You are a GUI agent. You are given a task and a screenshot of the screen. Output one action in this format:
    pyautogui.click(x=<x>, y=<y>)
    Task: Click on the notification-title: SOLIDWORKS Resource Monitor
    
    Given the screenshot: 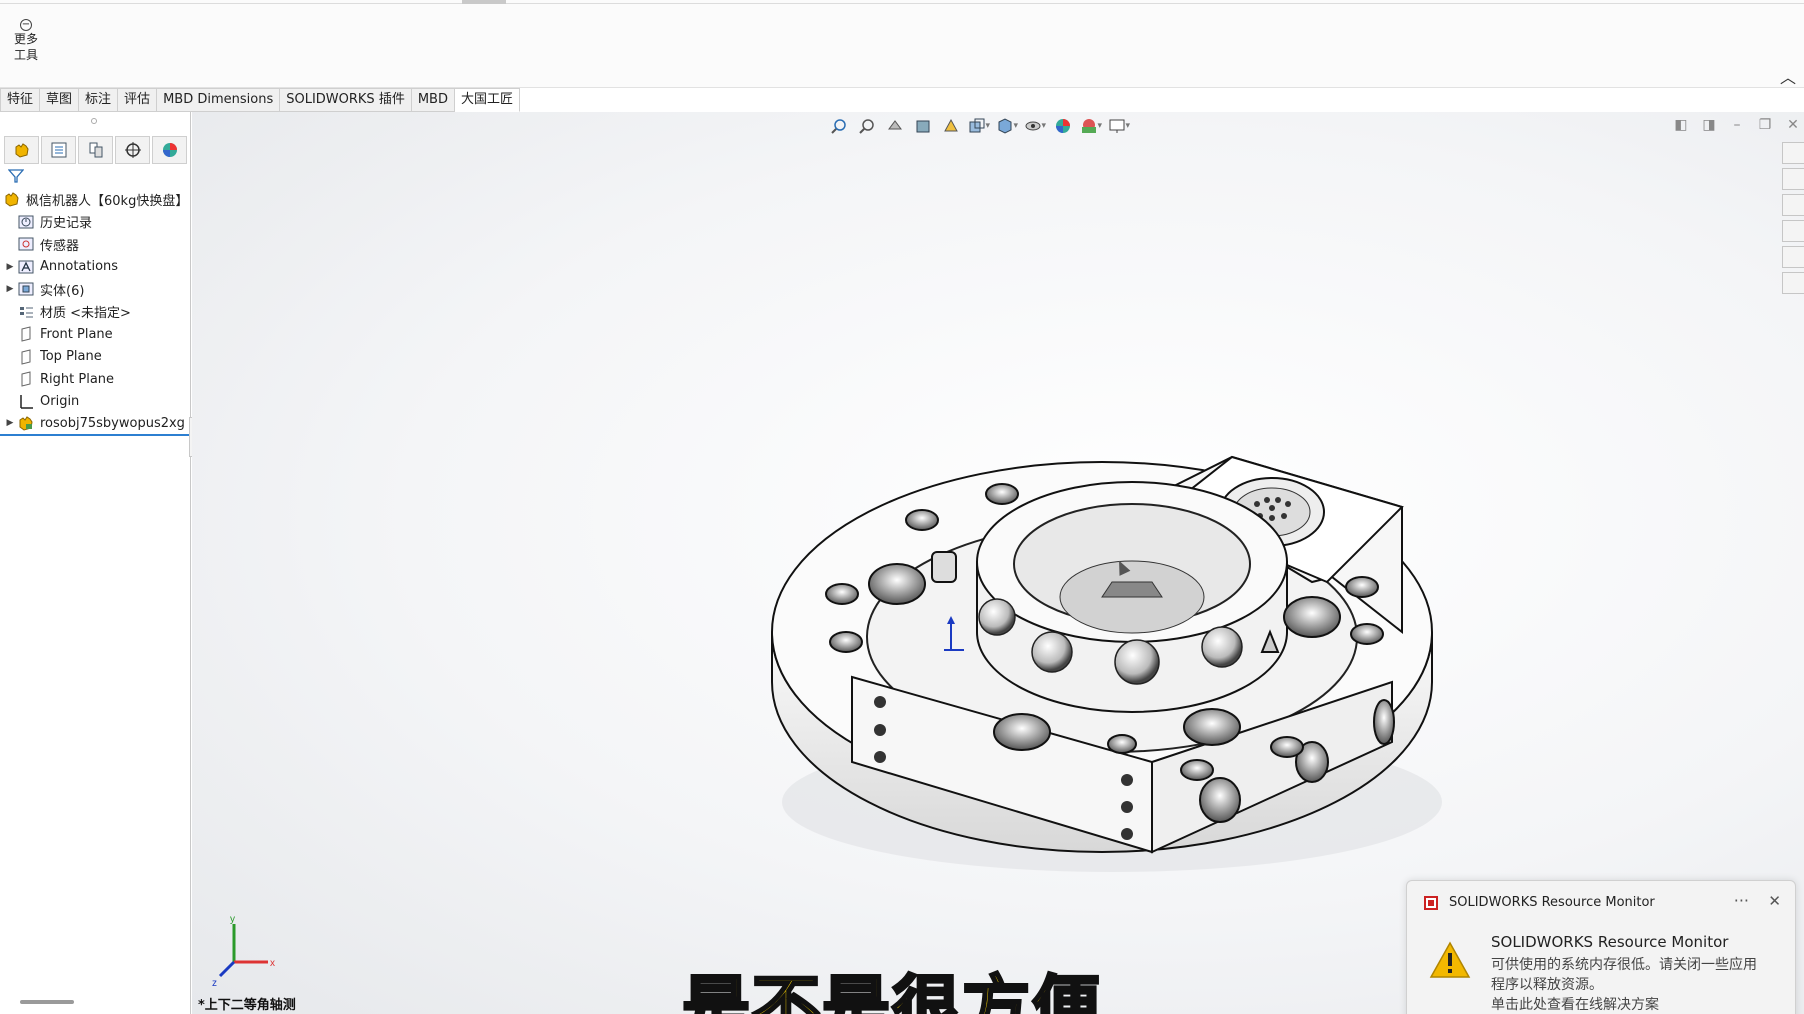 What is the action you would take?
    pyautogui.click(x=1610, y=942)
    